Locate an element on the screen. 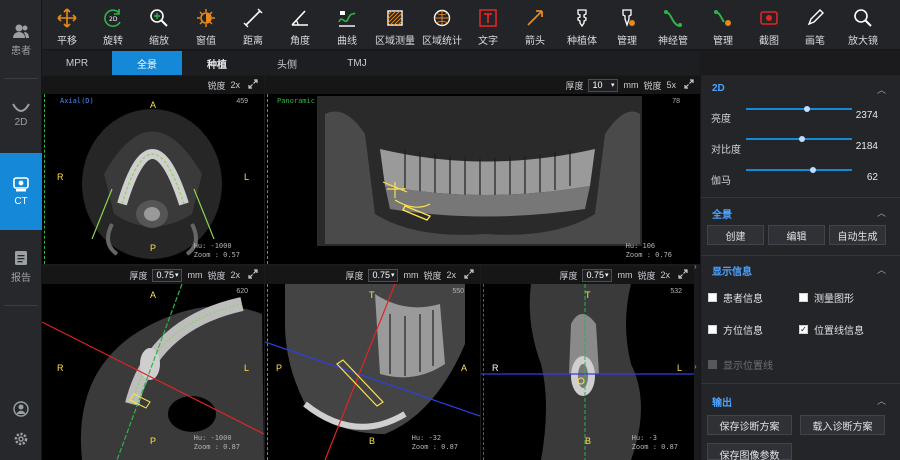 The height and width of the screenshot is (460, 900). settings-button is located at coordinates (21, 440).